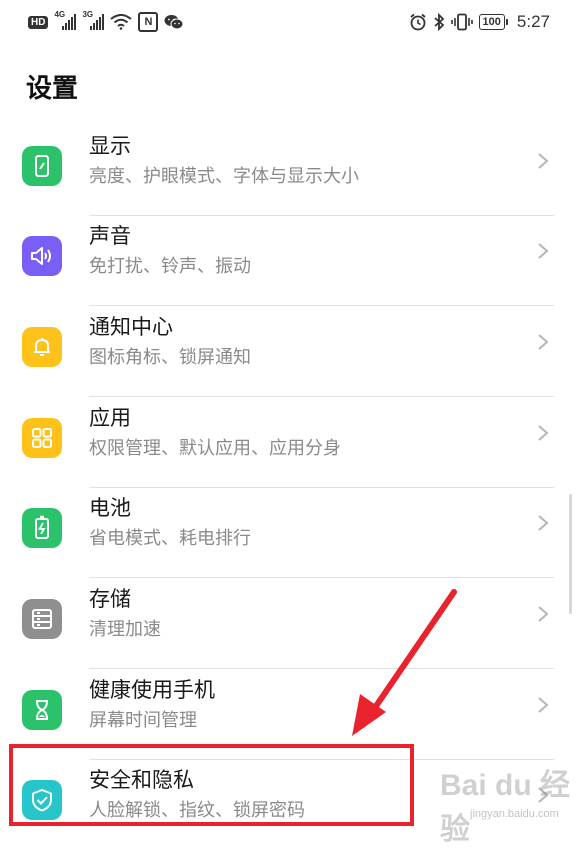 The width and height of the screenshot is (576, 850). What do you see at coordinates (141, 780) in the screenshot?
I see `settings-item-title: 安全和隐私` at bounding box center [141, 780].